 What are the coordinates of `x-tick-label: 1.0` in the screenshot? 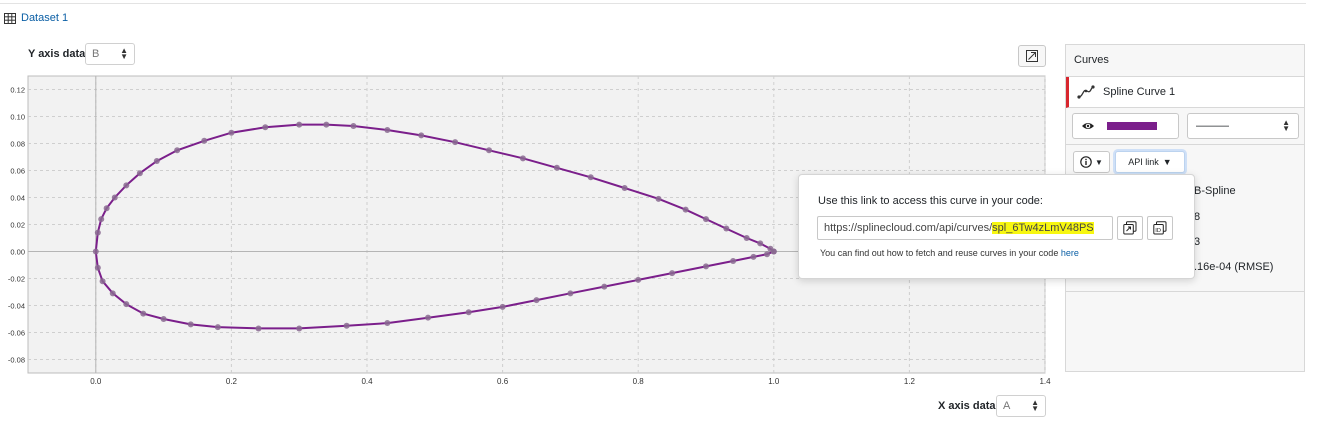 It's located at (774, 381).